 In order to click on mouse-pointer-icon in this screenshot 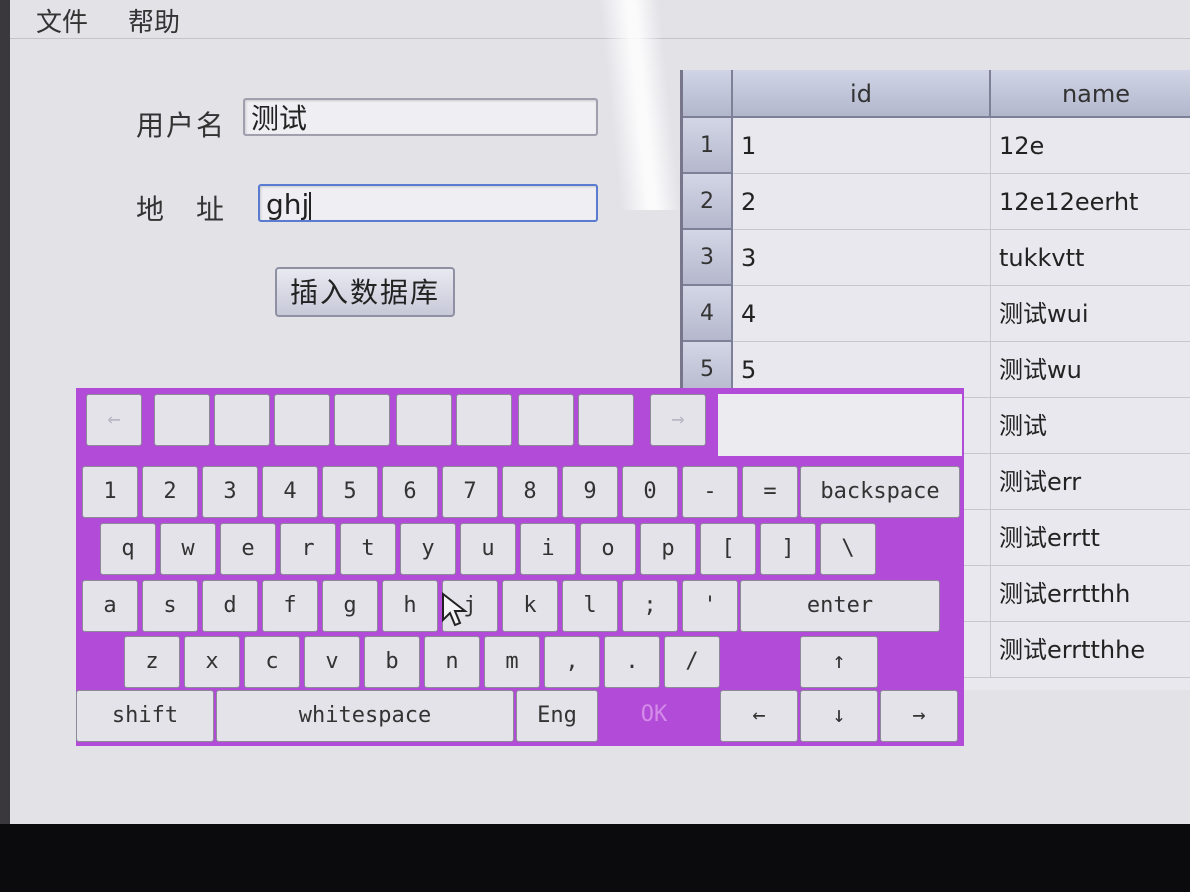, I will do `click(455, 609)`.